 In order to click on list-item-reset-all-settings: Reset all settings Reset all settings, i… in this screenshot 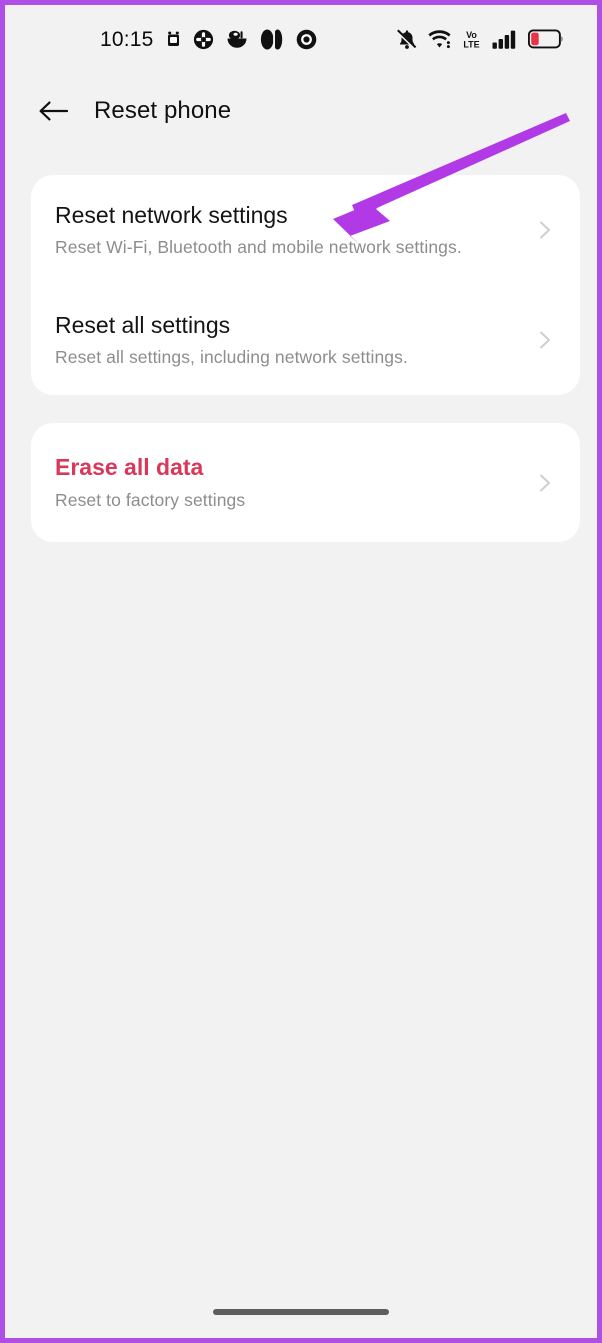, I will do `click(305, 340)`.